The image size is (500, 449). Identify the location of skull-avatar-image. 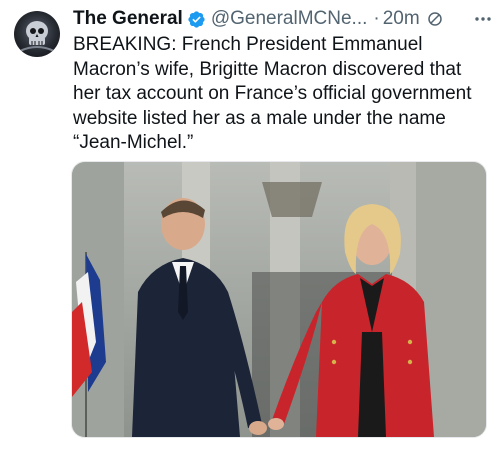
(37, 36).